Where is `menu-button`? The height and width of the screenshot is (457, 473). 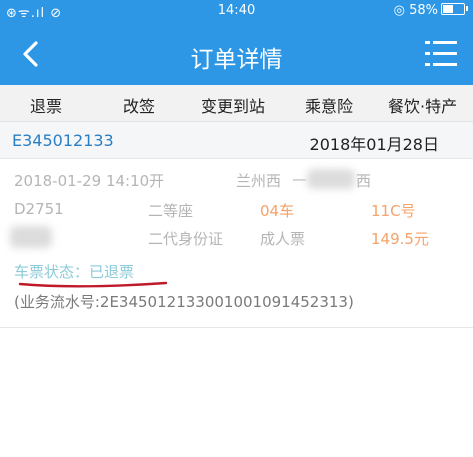
menu-button is located at coordinates (441, 54).